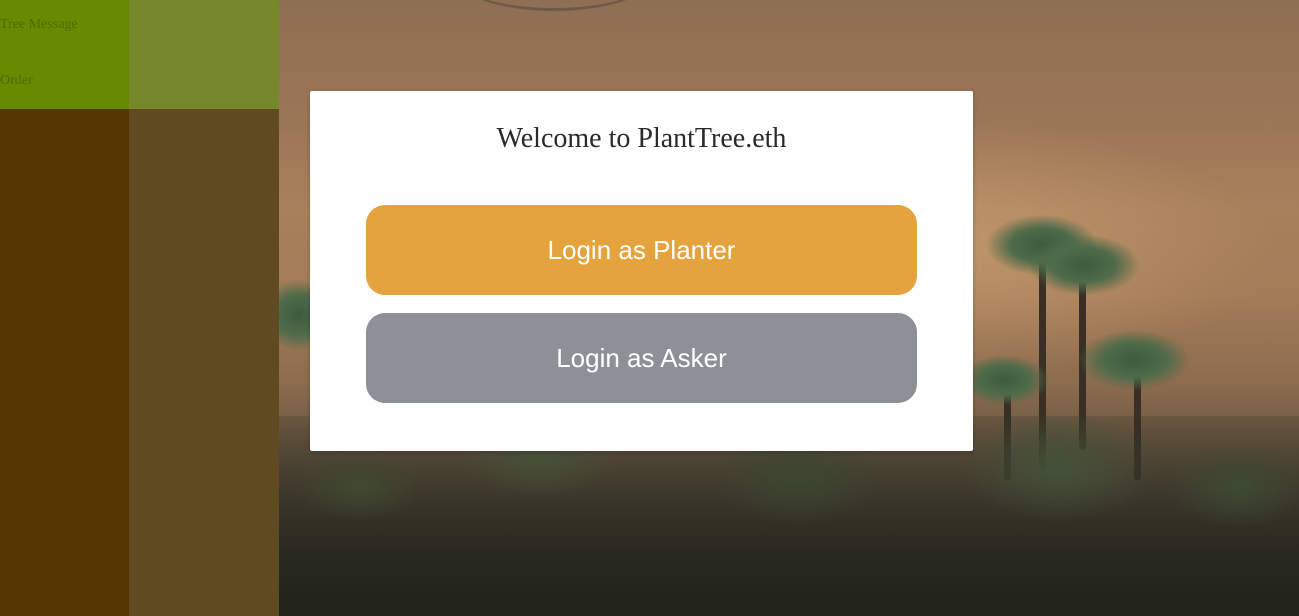 The width and height of the screenshot is (1299, 616). What do you see at coordinates (641, 138) in the screenshot?
I see `modal-title: Welcome to PlantTree.eth` at bounding box center [641, 138].